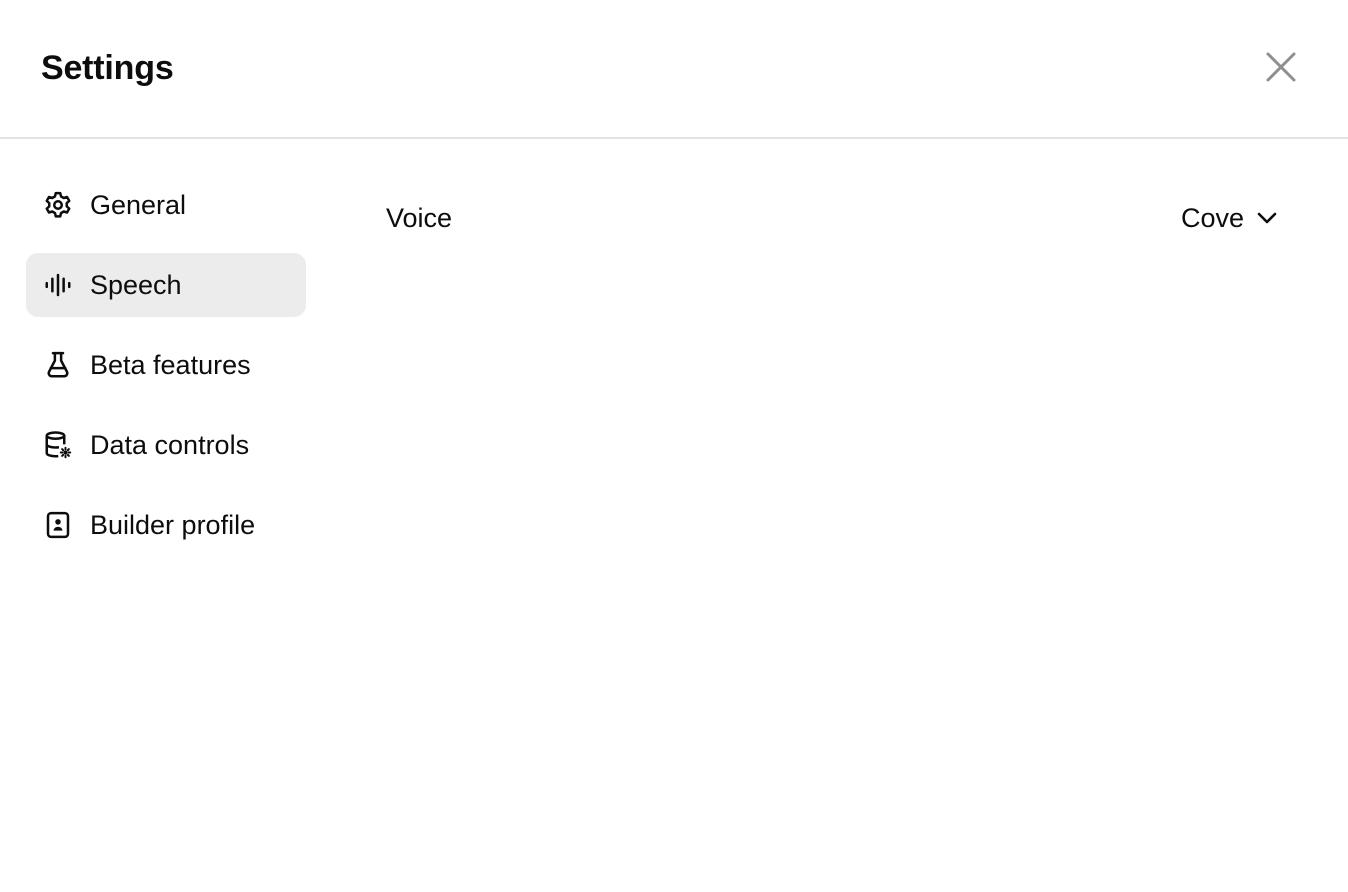 The height and width of the screenshot is (892, 1348). Describe the element at coordinates (58, 445) in the screenshot. I see `database-settings-icon` at that location.